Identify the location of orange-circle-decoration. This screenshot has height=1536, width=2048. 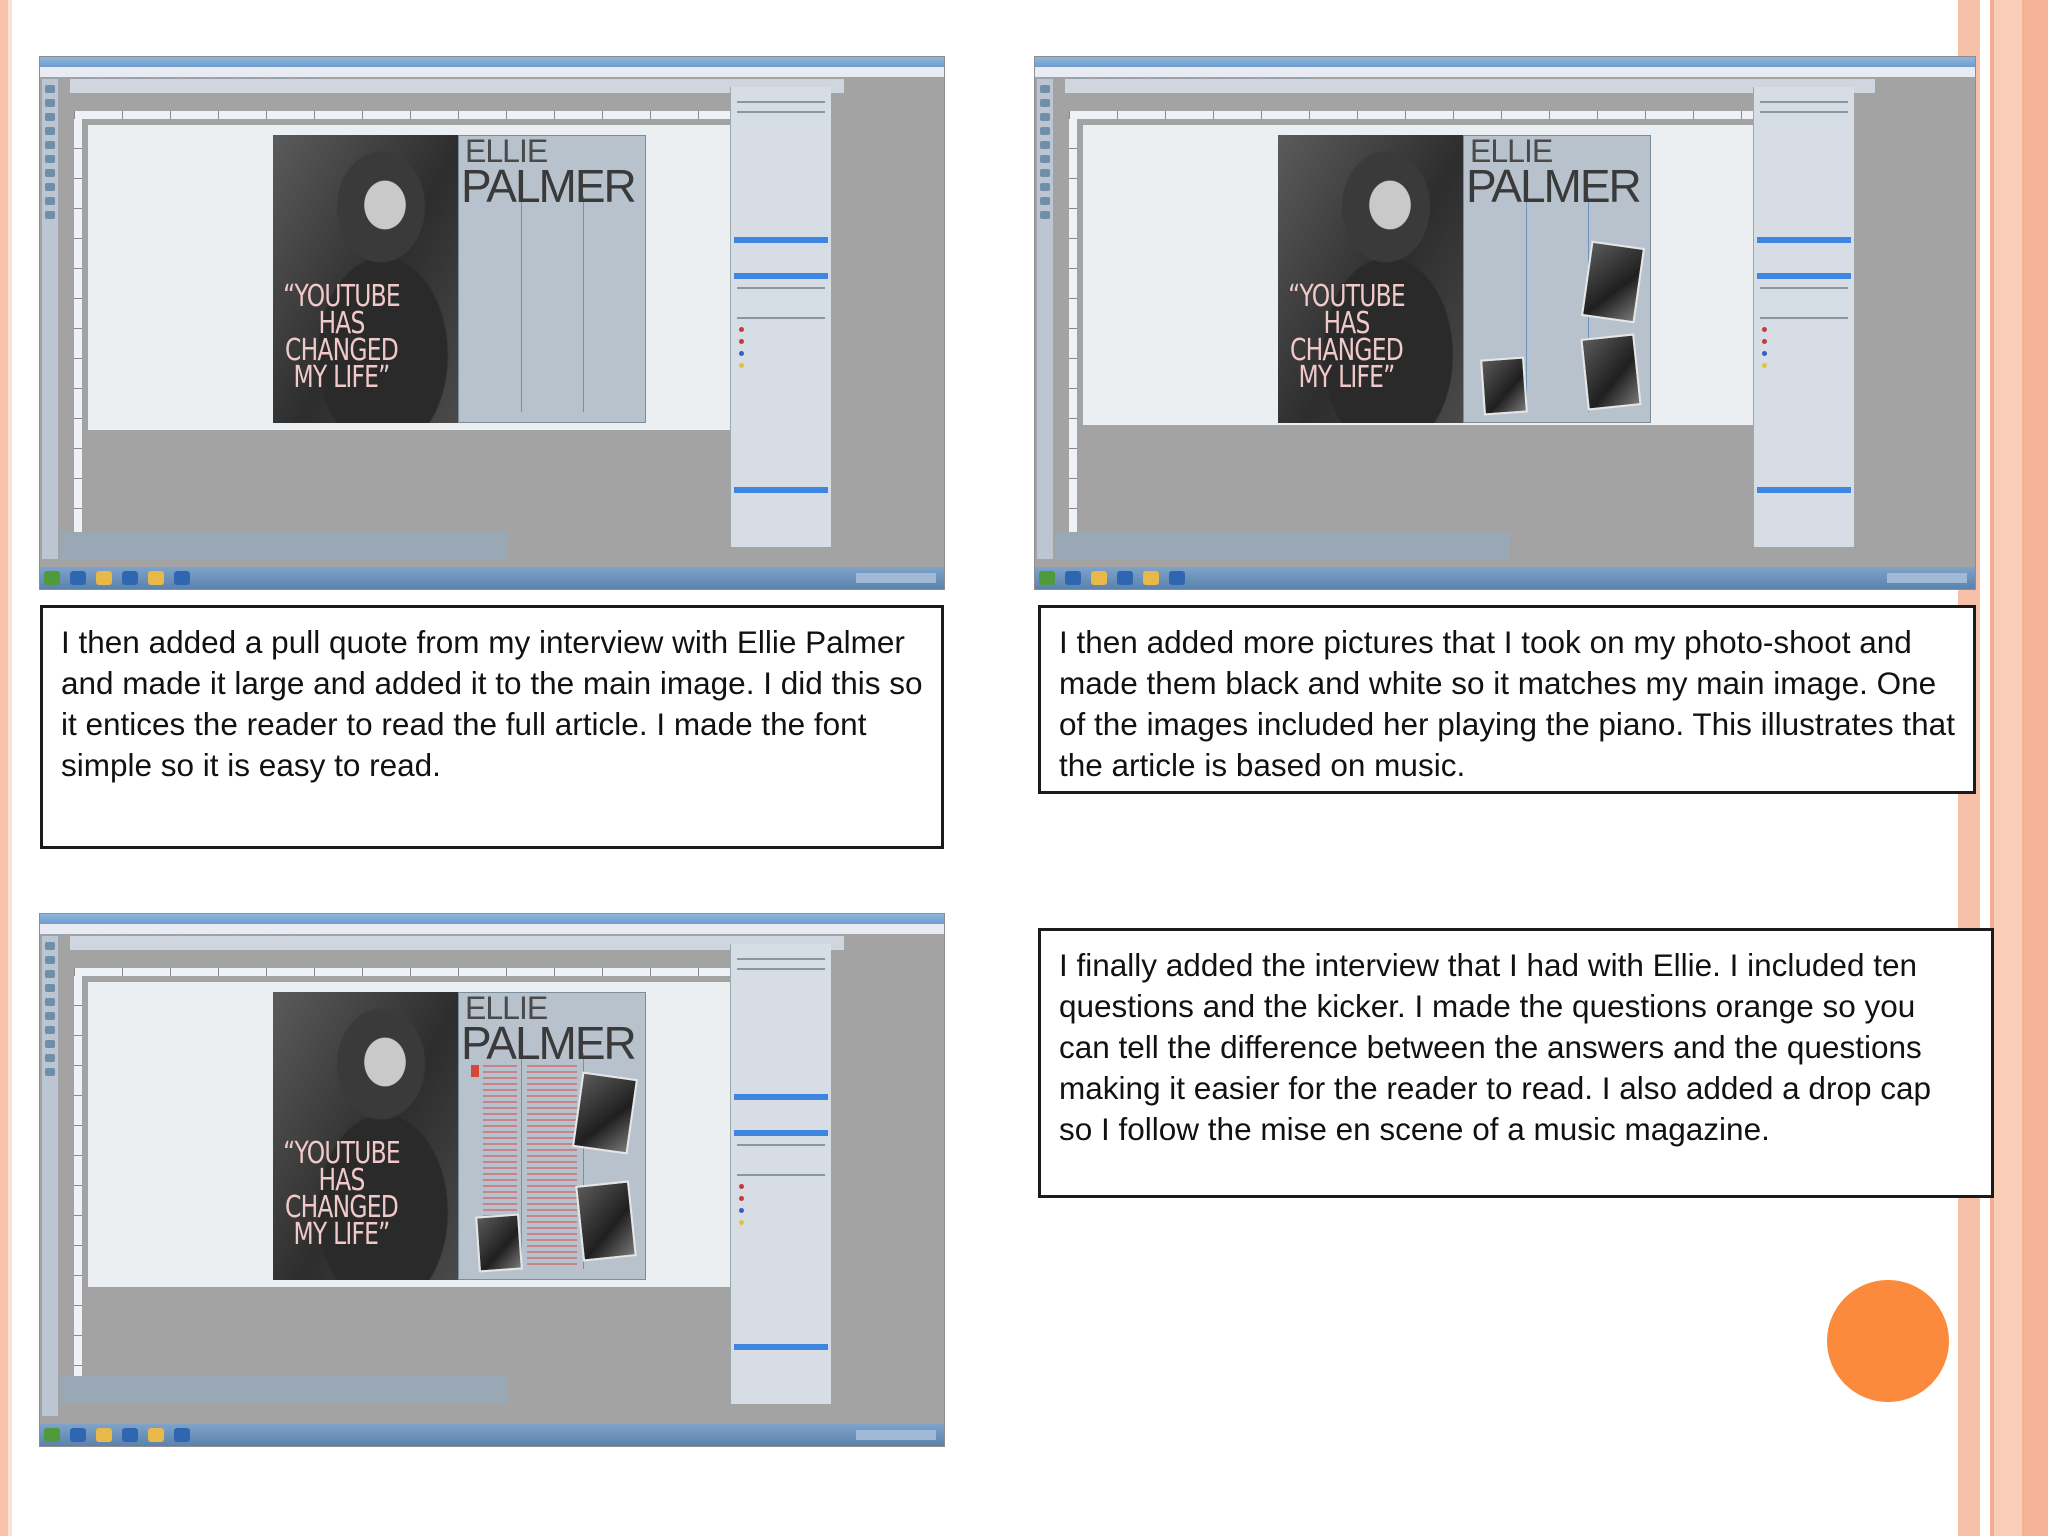
(1888, 1341).